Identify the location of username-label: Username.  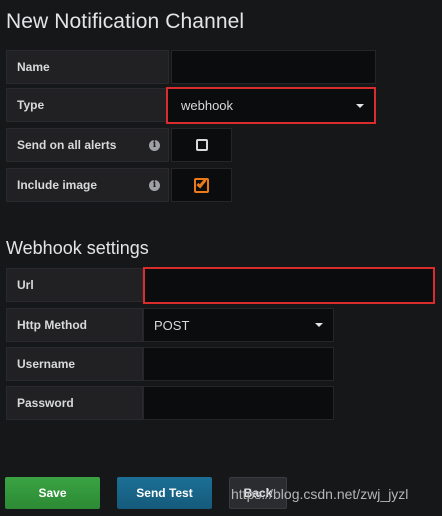
(74, 364).